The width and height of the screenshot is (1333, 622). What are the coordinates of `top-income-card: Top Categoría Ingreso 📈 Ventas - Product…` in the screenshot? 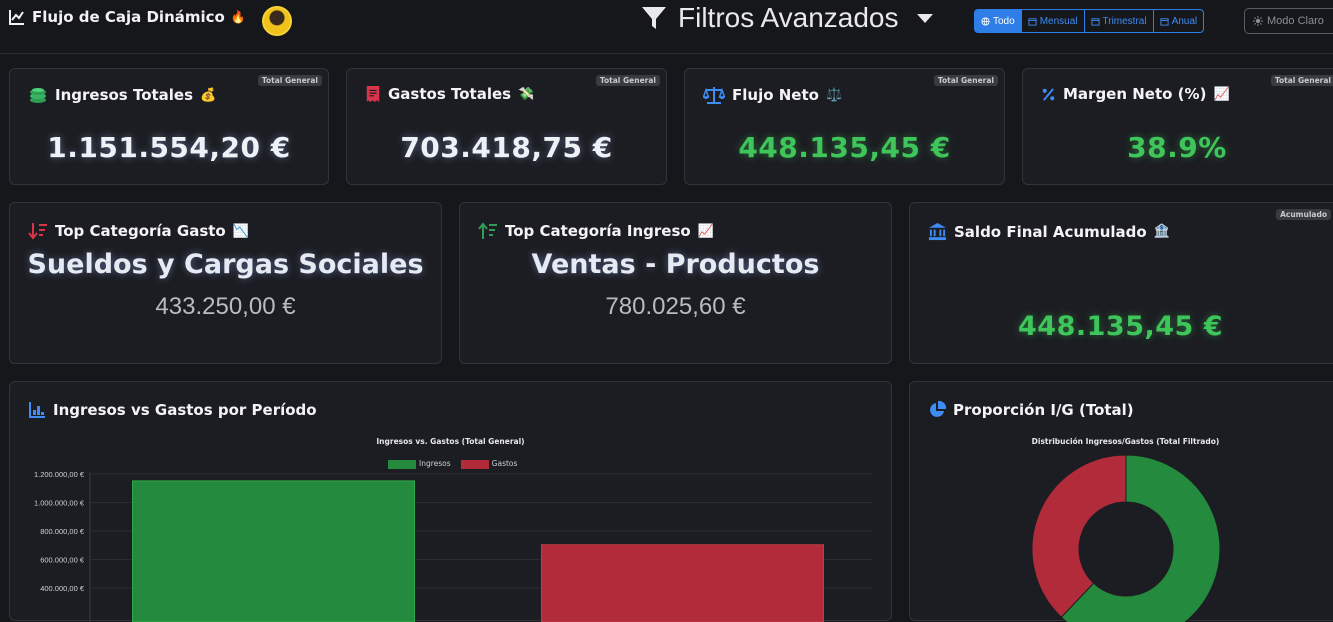 It's located at (675, 283).